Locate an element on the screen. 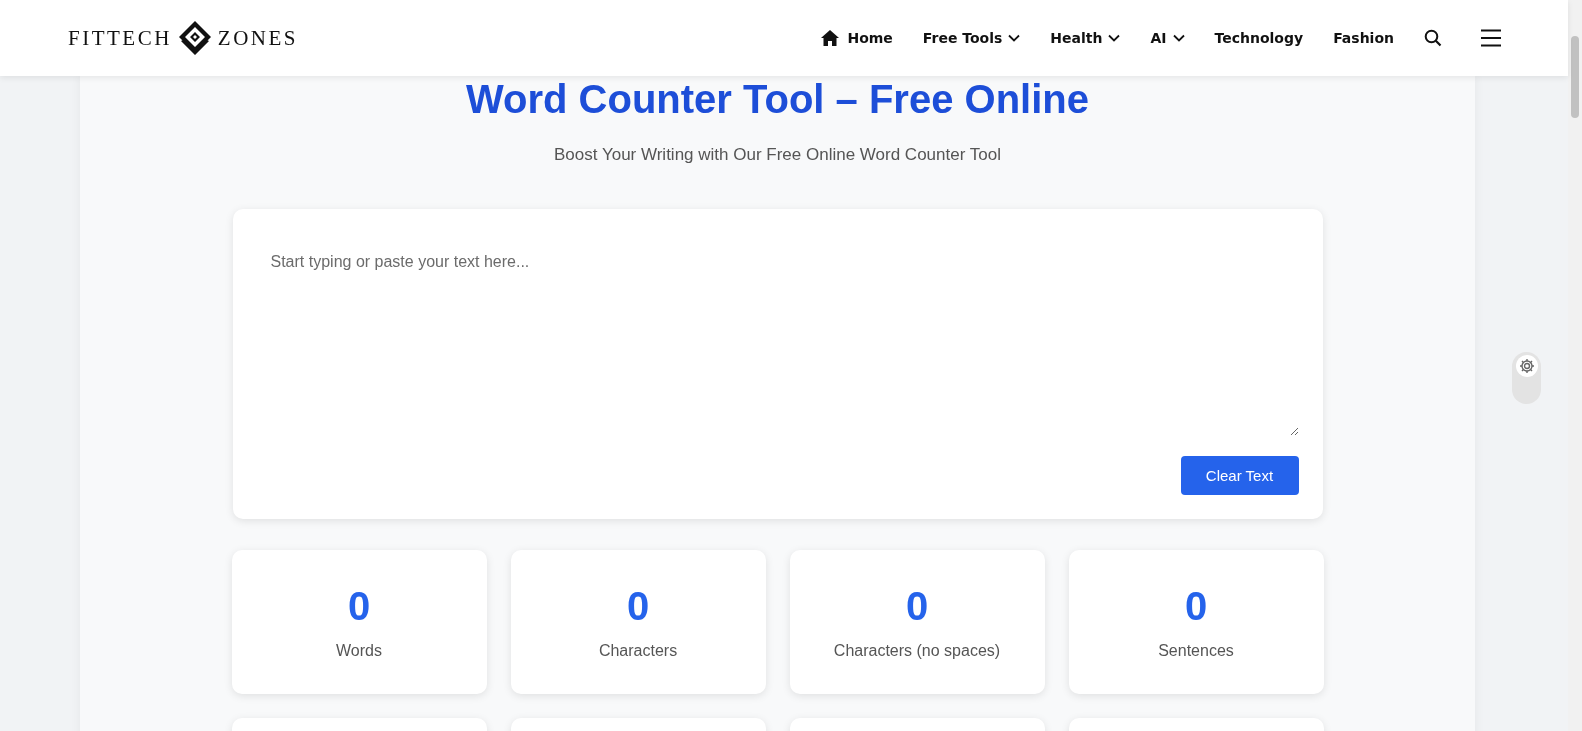 This screenshot has width=1582, height=731. stat-label: Characters (no spaces) is located at coordinates (917, 651).